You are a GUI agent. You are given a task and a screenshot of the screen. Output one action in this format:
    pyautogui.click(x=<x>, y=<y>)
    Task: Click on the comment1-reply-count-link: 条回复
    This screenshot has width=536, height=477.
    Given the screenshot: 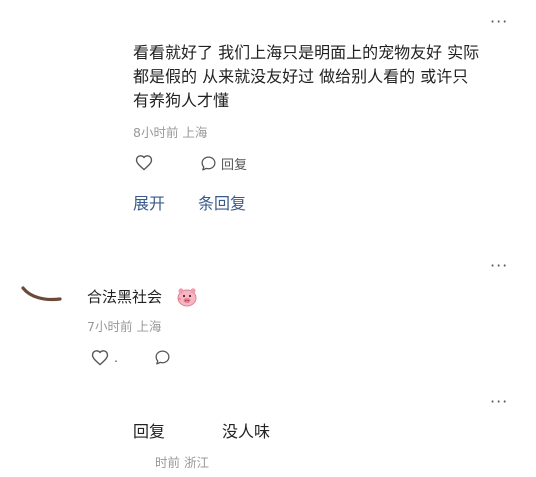 What is the action you would take?
    pyautogui.click(x=222, y=204)
    